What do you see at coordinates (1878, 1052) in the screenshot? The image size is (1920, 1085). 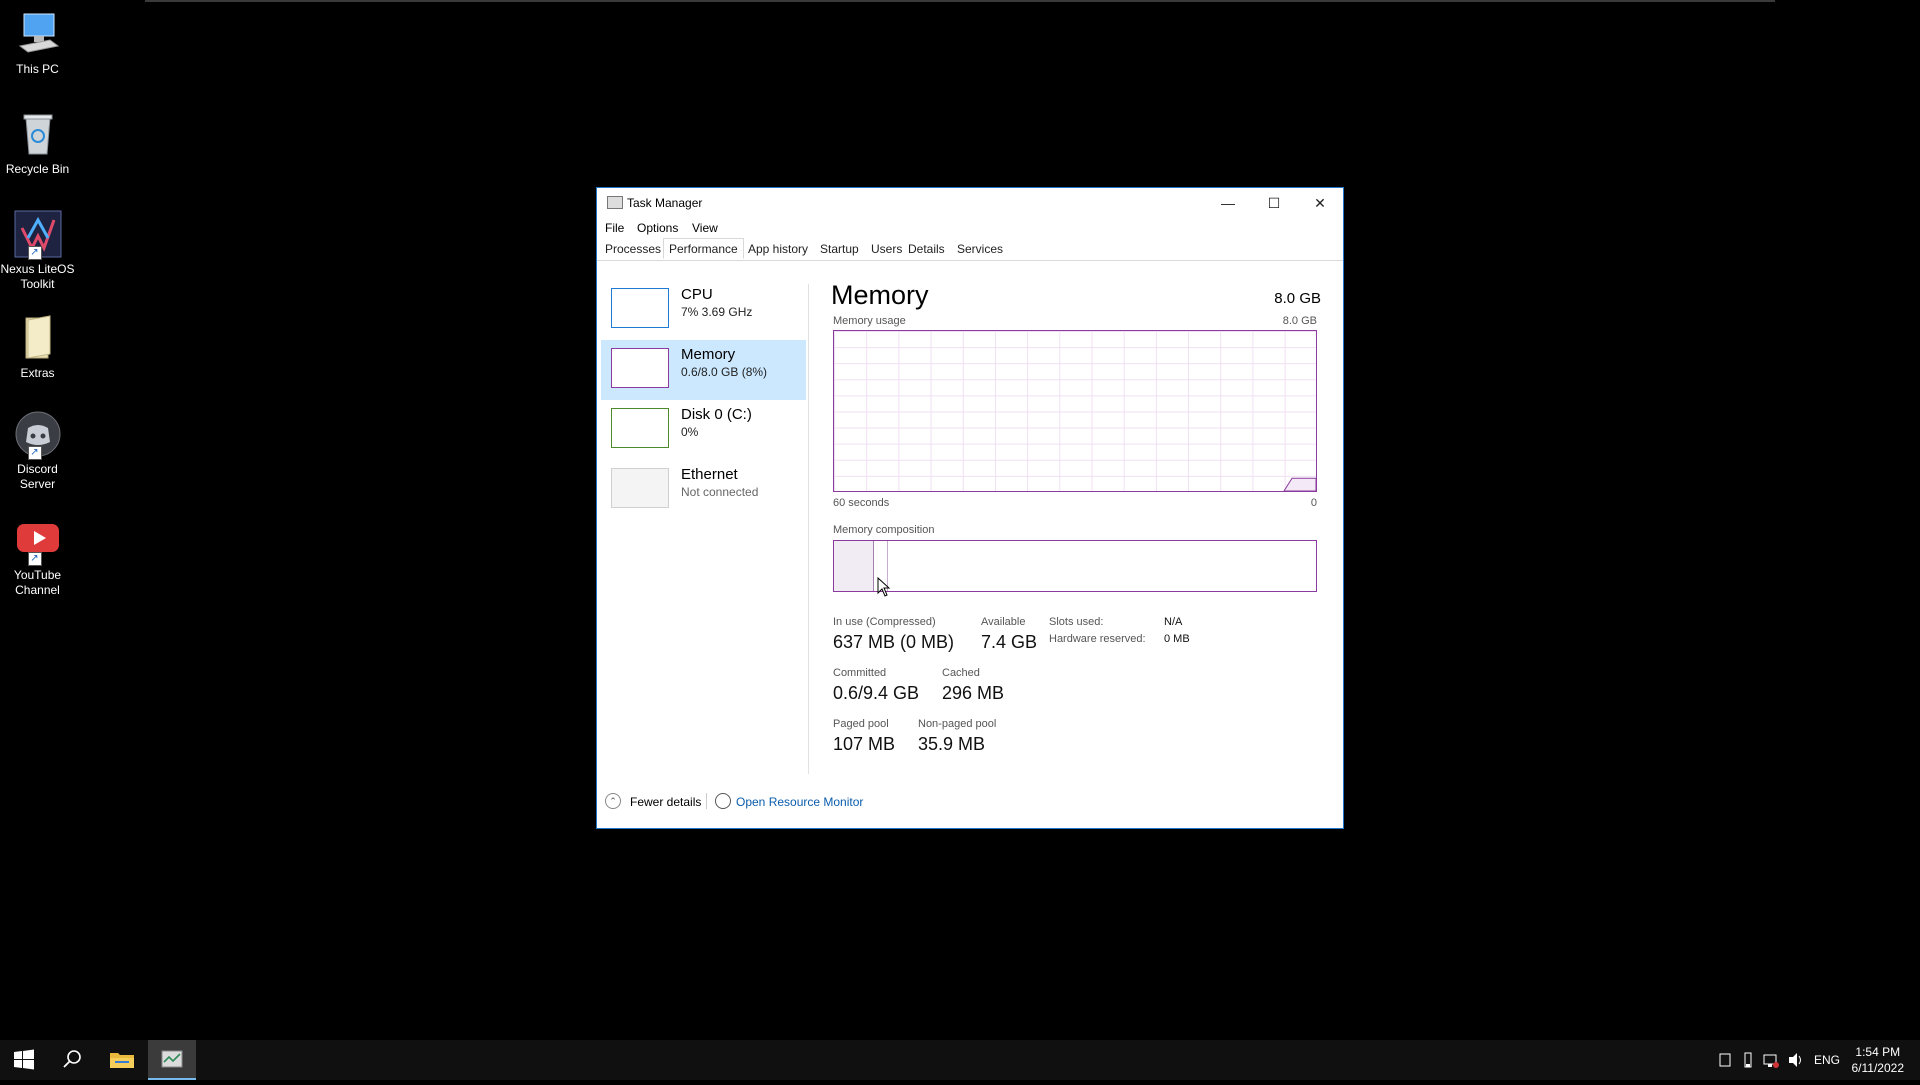 I see `clock-time: 1:54 PM` at bounding box center [1878, 1052].